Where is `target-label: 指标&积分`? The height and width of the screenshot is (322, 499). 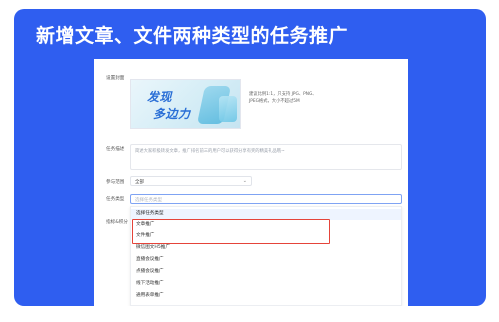
target-label: 指标&积分 is located at coordinates (117, 222).